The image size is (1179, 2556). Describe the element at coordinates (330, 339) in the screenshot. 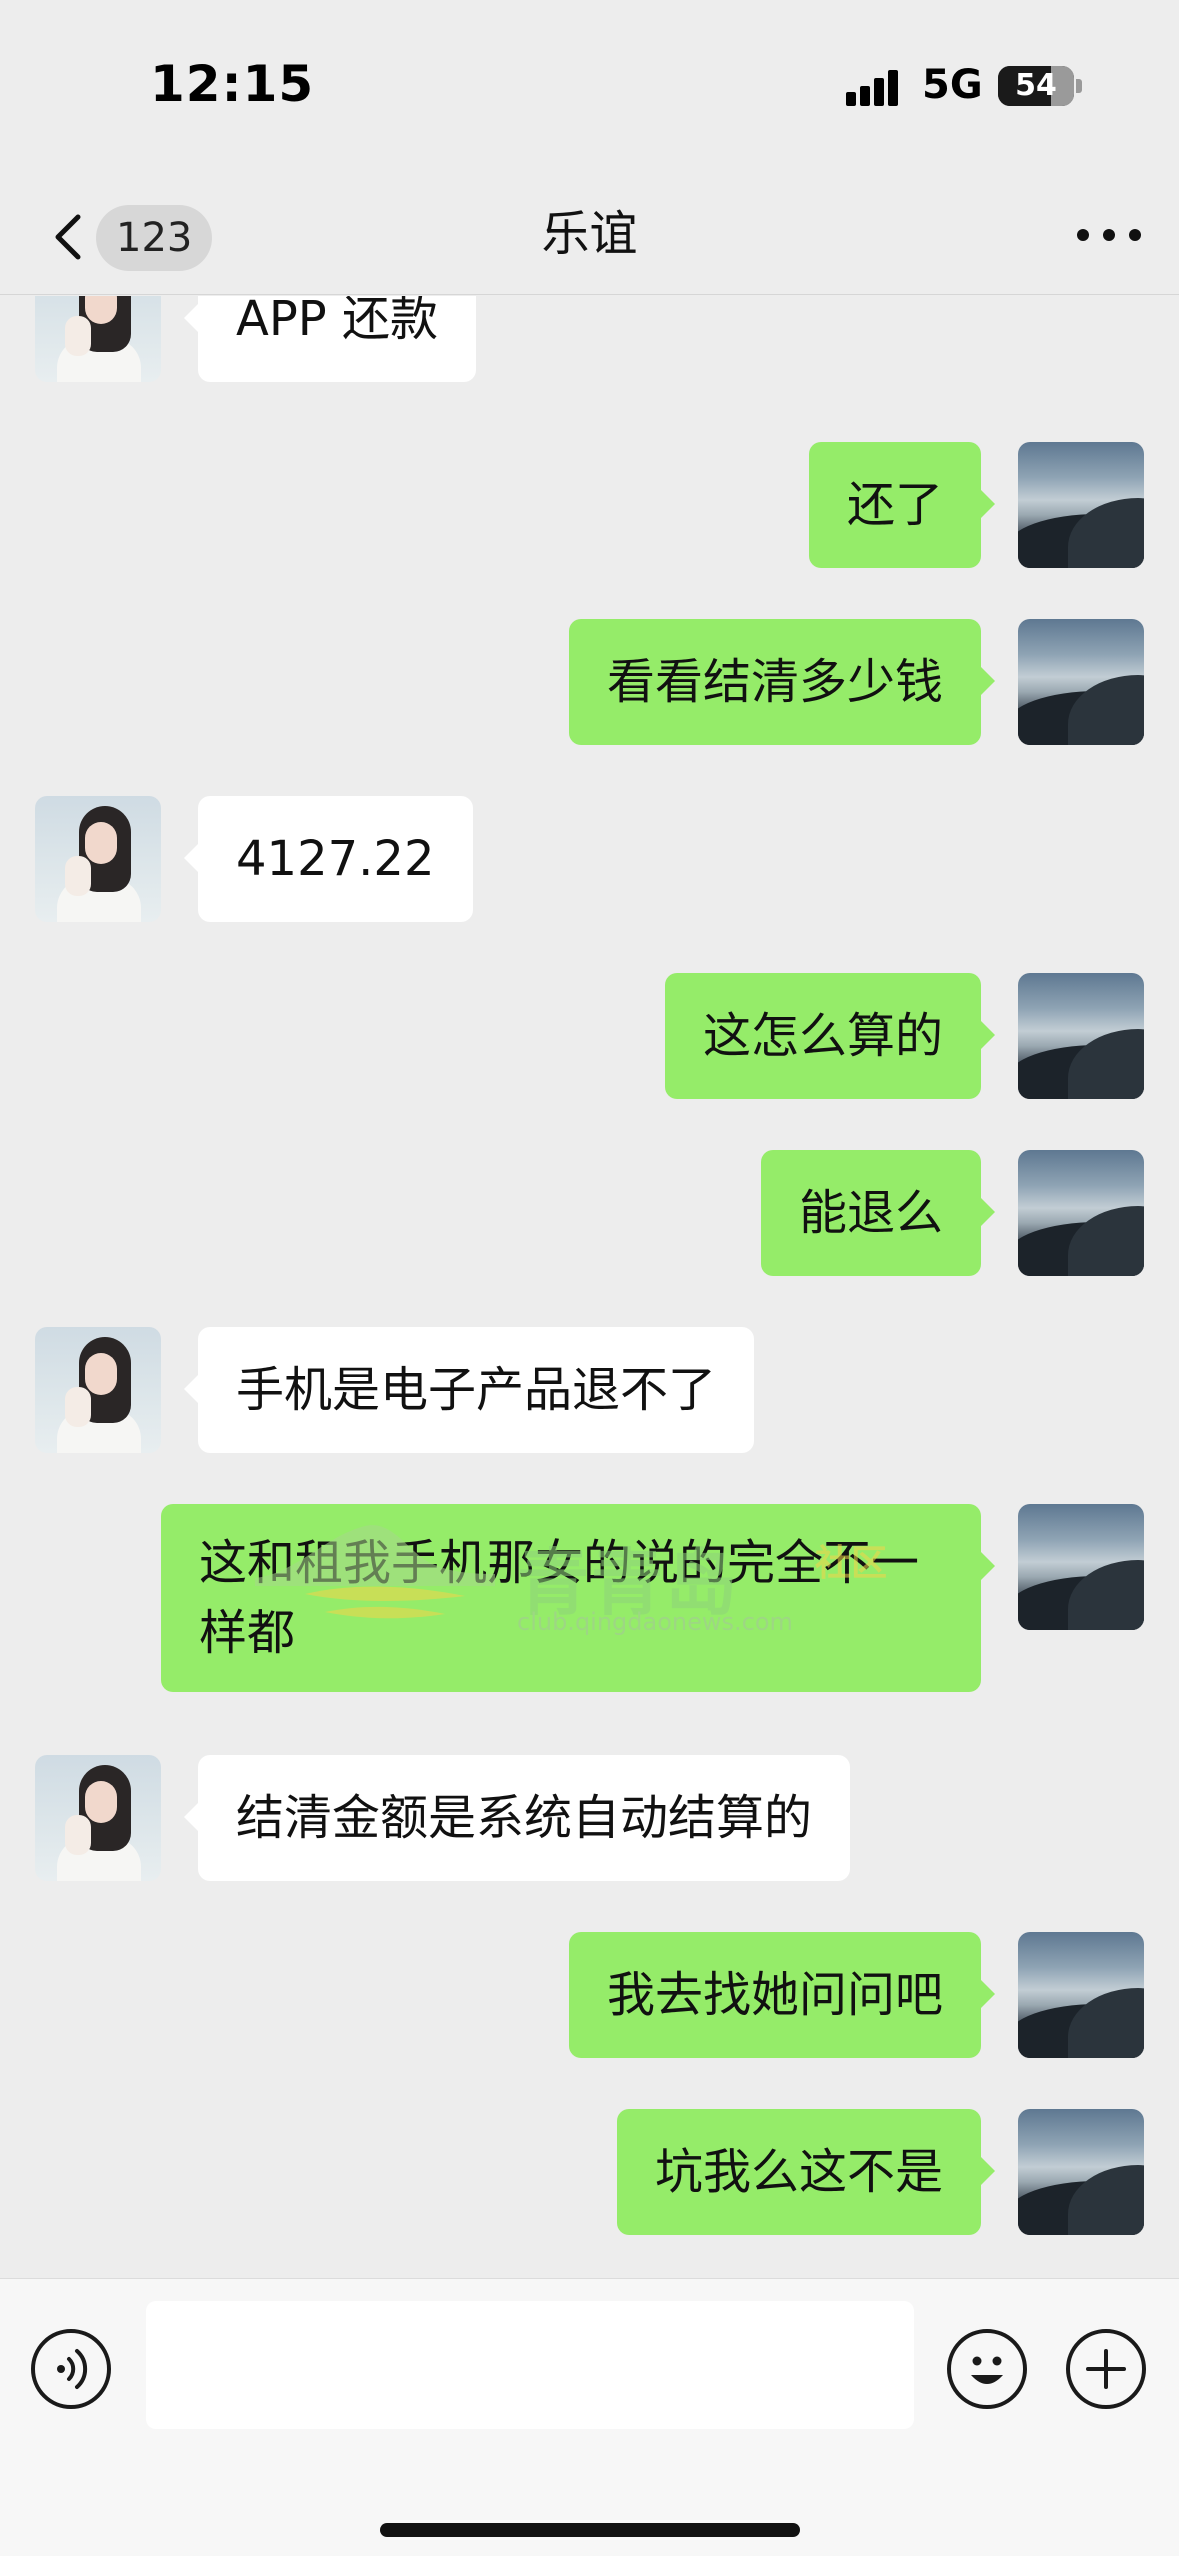

I see `incoming-message-bubble: APP 还款` at that location.